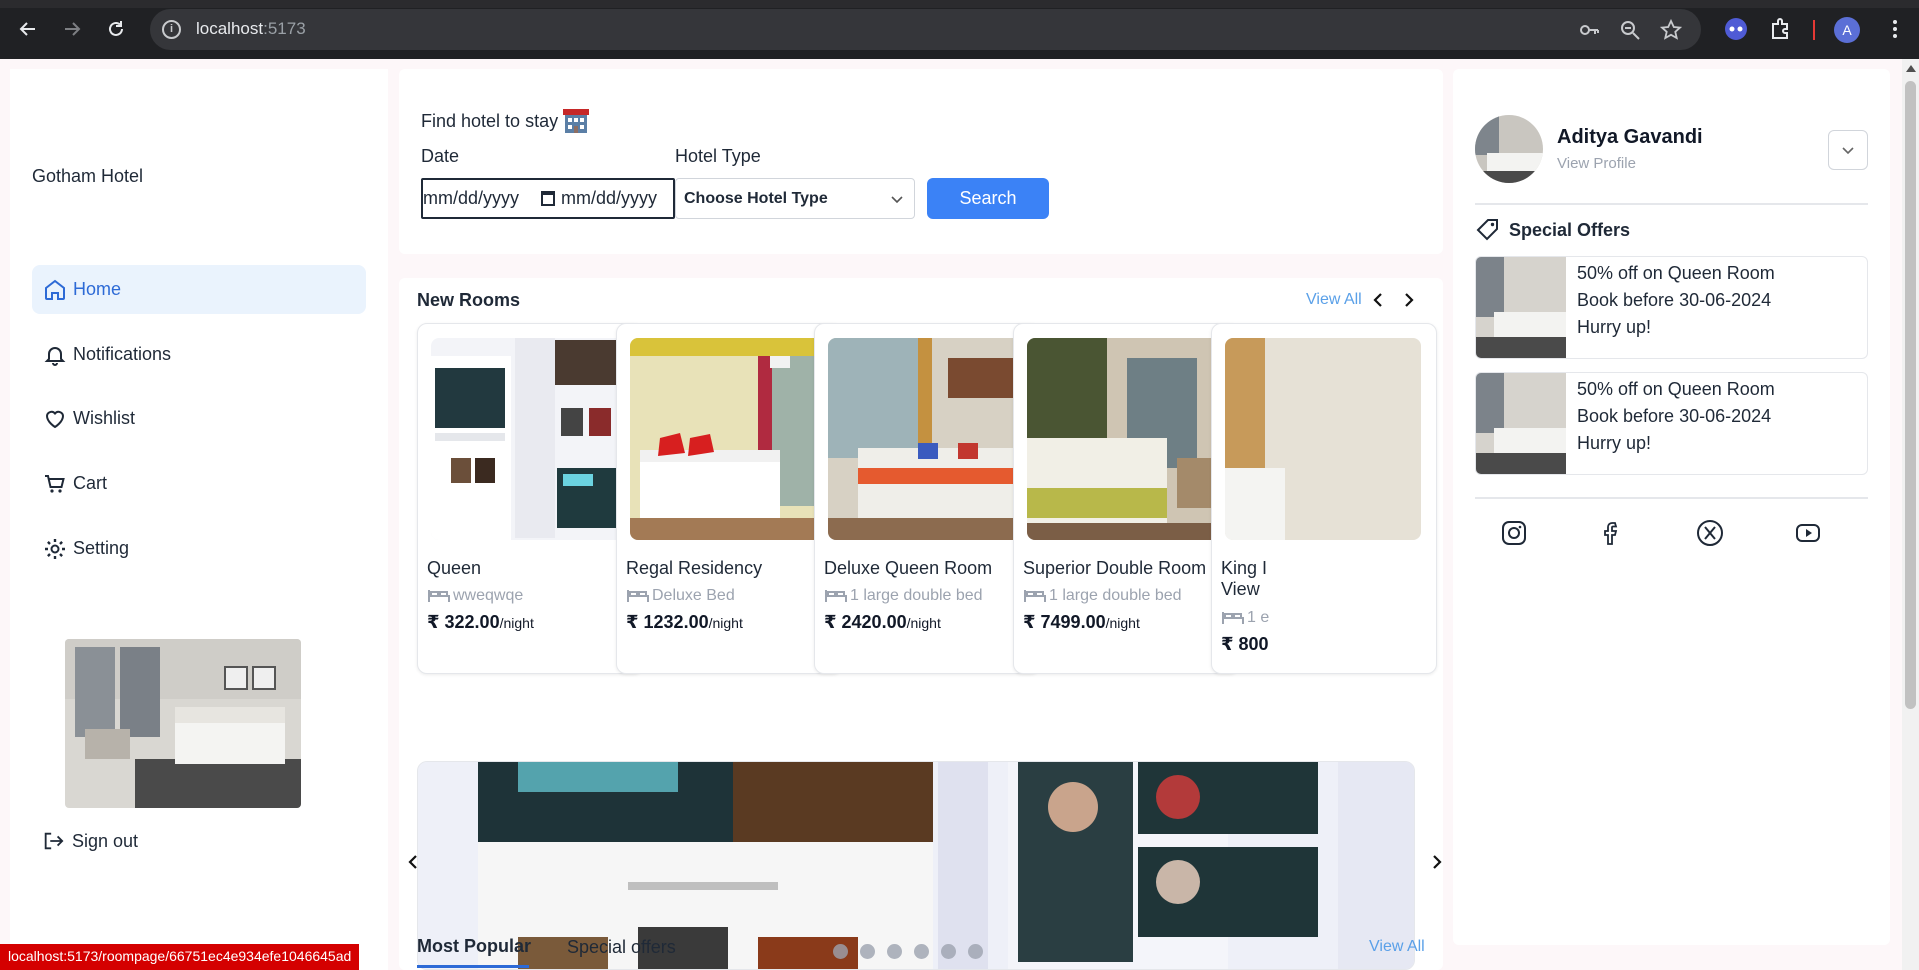  What do you see at coordinates (1409, 300) in the screenshot?
I see `rooms-next-button` at bounding box center [1409, 300].